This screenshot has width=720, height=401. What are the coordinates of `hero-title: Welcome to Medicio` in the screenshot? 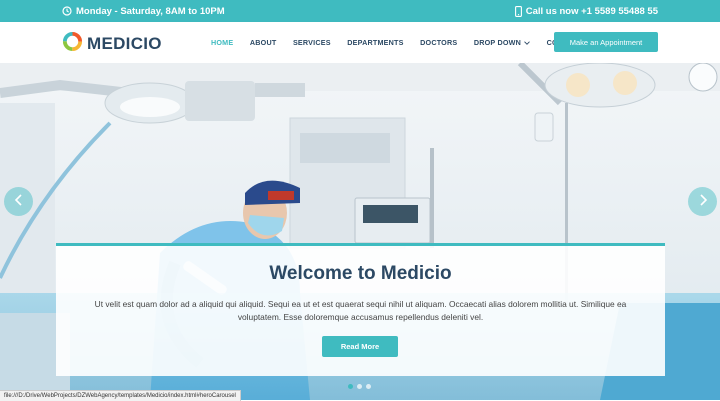 It's located at (360, 273).